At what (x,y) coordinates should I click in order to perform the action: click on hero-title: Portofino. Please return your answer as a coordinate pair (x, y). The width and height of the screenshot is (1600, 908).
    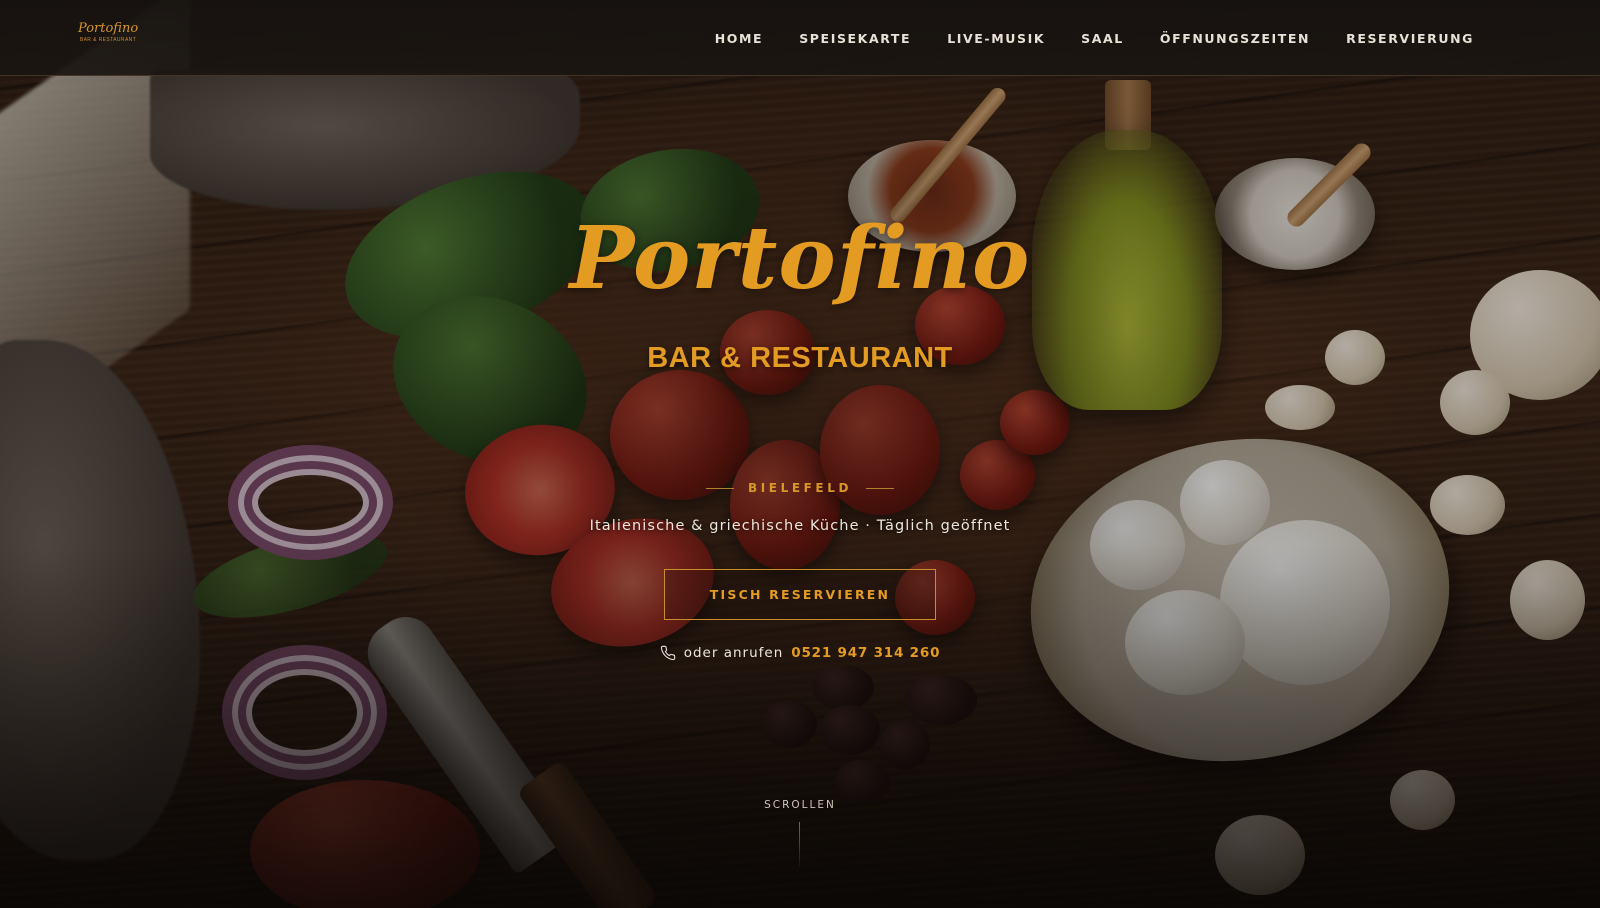
    Looking at the image, I should click on (800, 258).